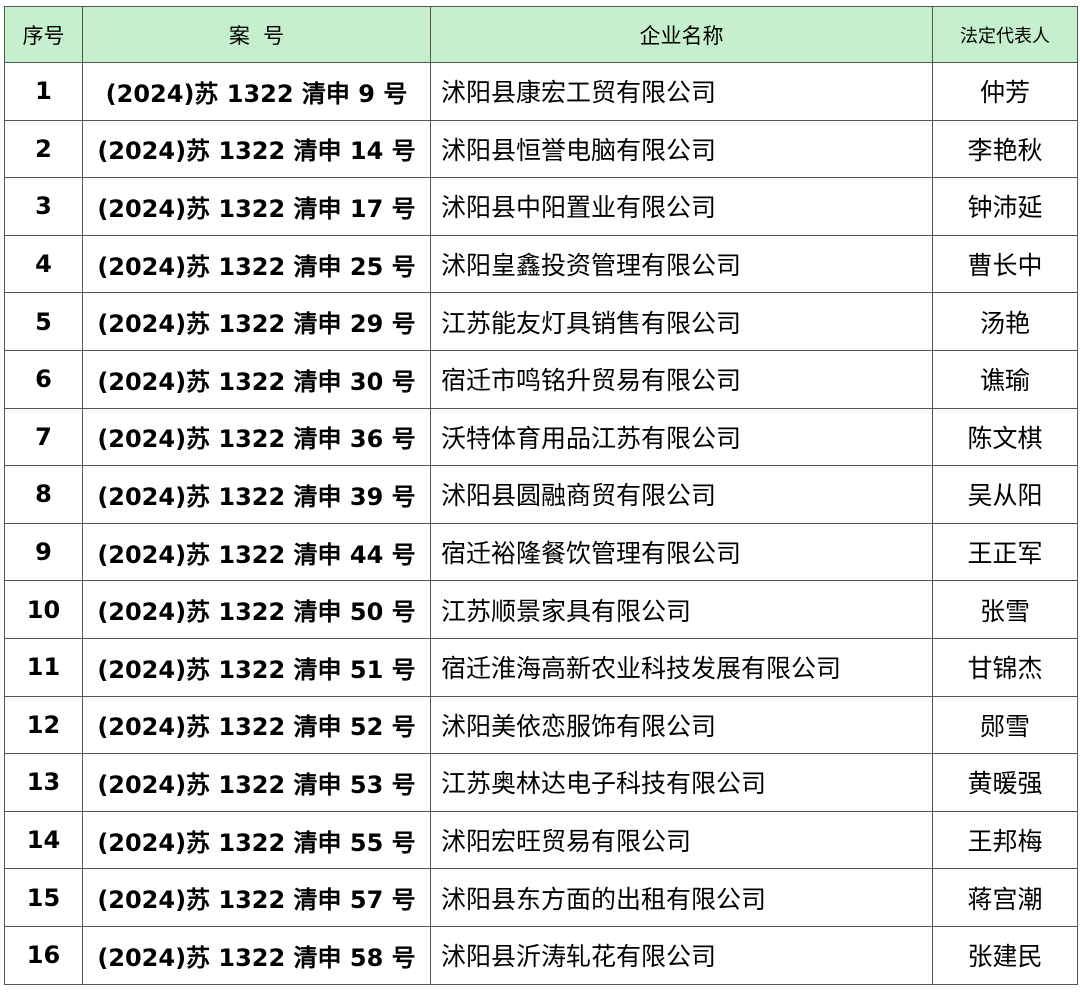  Describe the element at coordinates (681, 321) in the screenshot. I see `company-name: 江苏能友灯具销售有限公司` at that location.